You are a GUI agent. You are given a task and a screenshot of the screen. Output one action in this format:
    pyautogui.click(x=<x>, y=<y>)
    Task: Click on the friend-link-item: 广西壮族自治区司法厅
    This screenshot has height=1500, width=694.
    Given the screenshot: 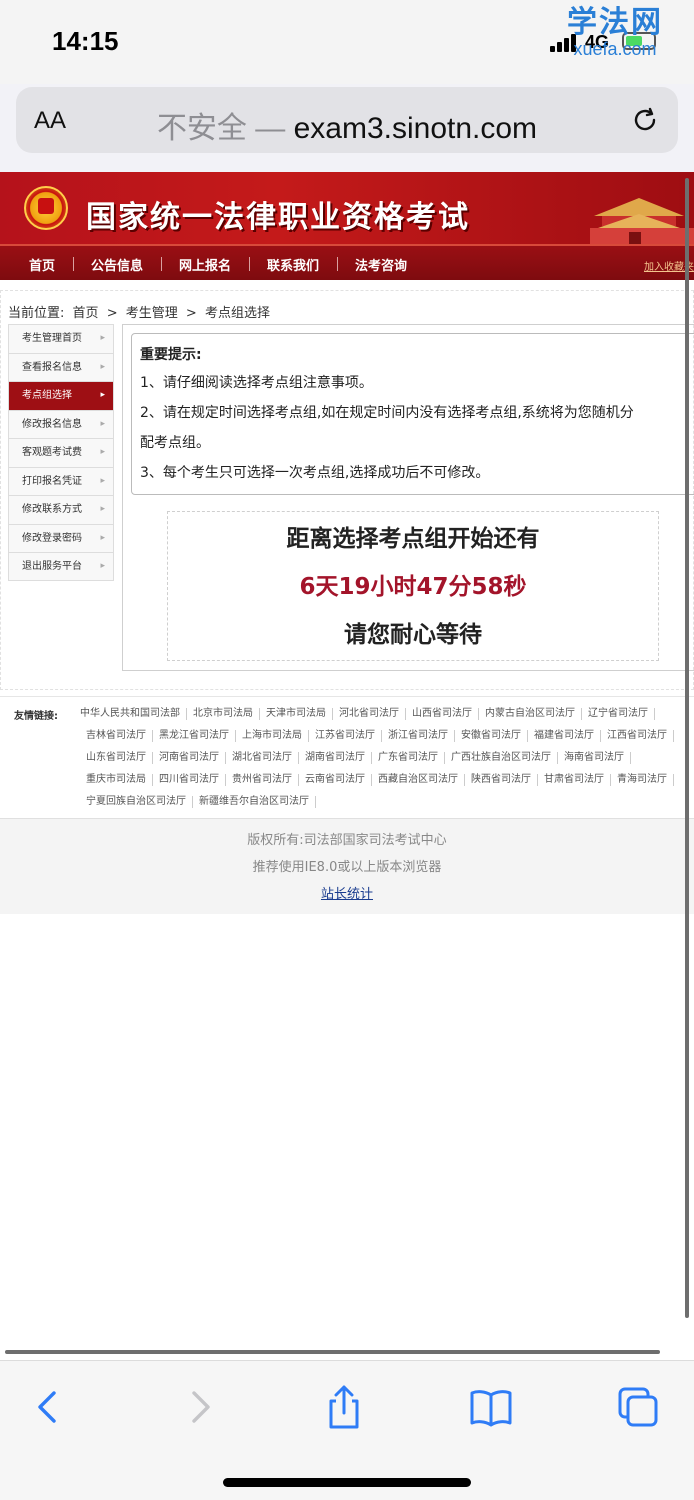 What is the action you would take?
    pyautogui.click(x=501, y=758)
    